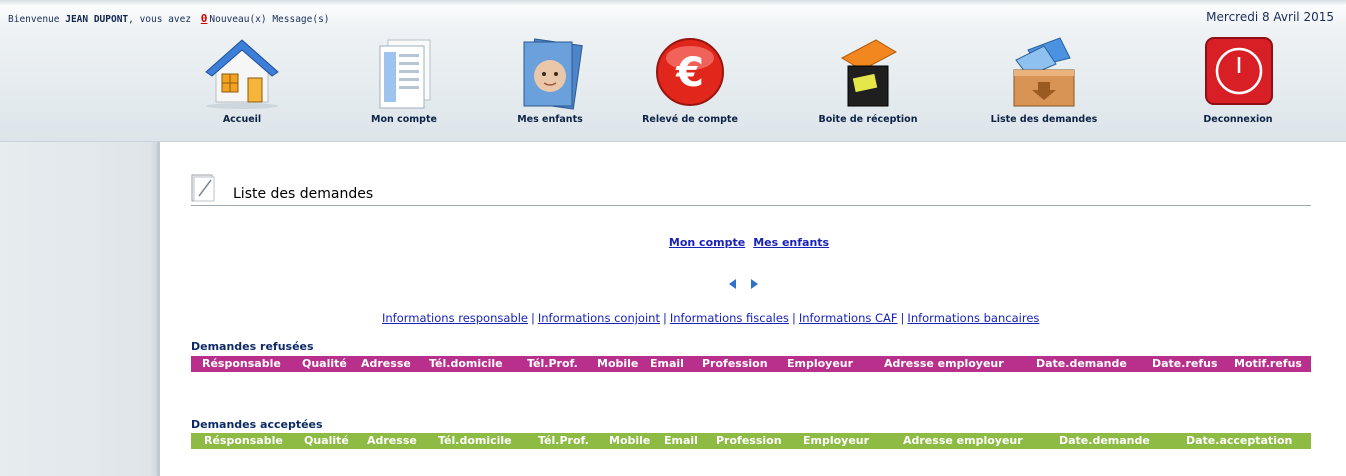 This screenshot has height=476, width=1346. I want to click on message-count-link: 0, so click(204, 18).